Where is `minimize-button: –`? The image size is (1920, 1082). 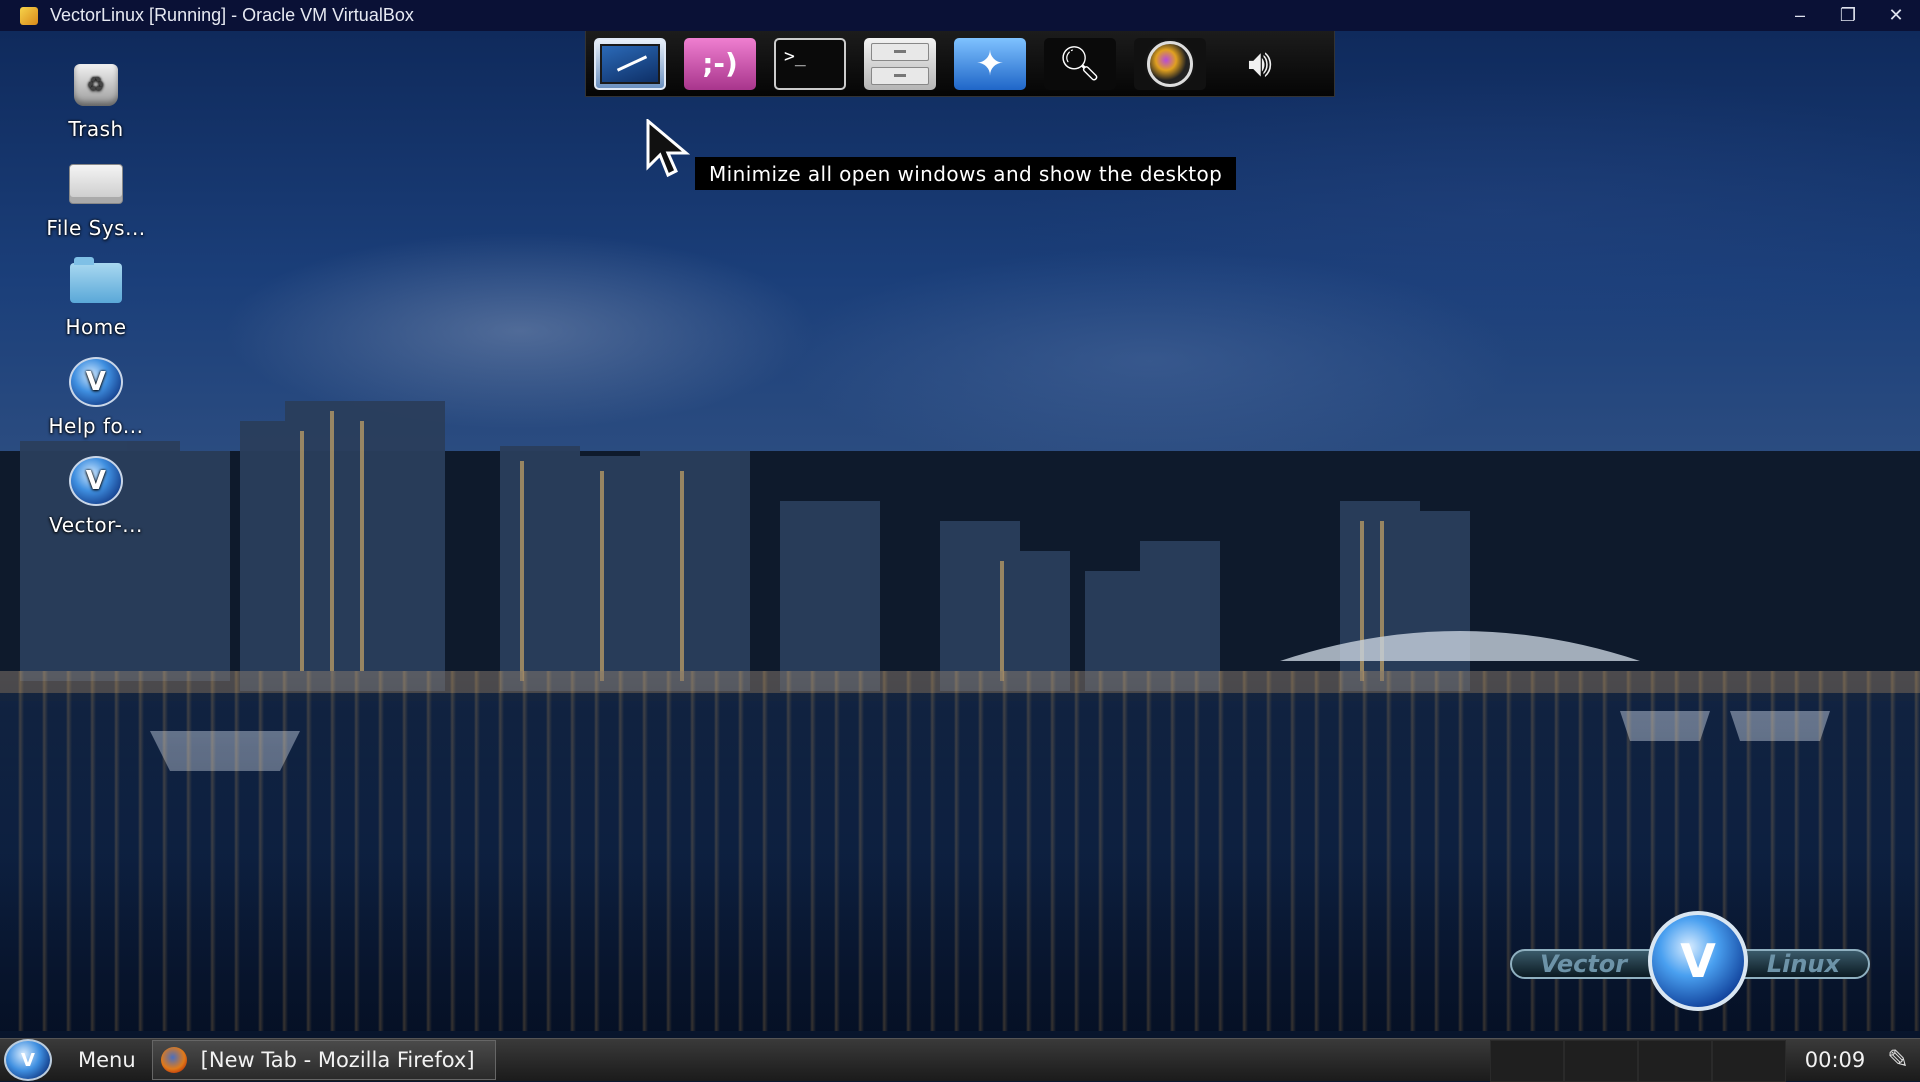 minimize-button: – is located at coordinates (1800, 15).